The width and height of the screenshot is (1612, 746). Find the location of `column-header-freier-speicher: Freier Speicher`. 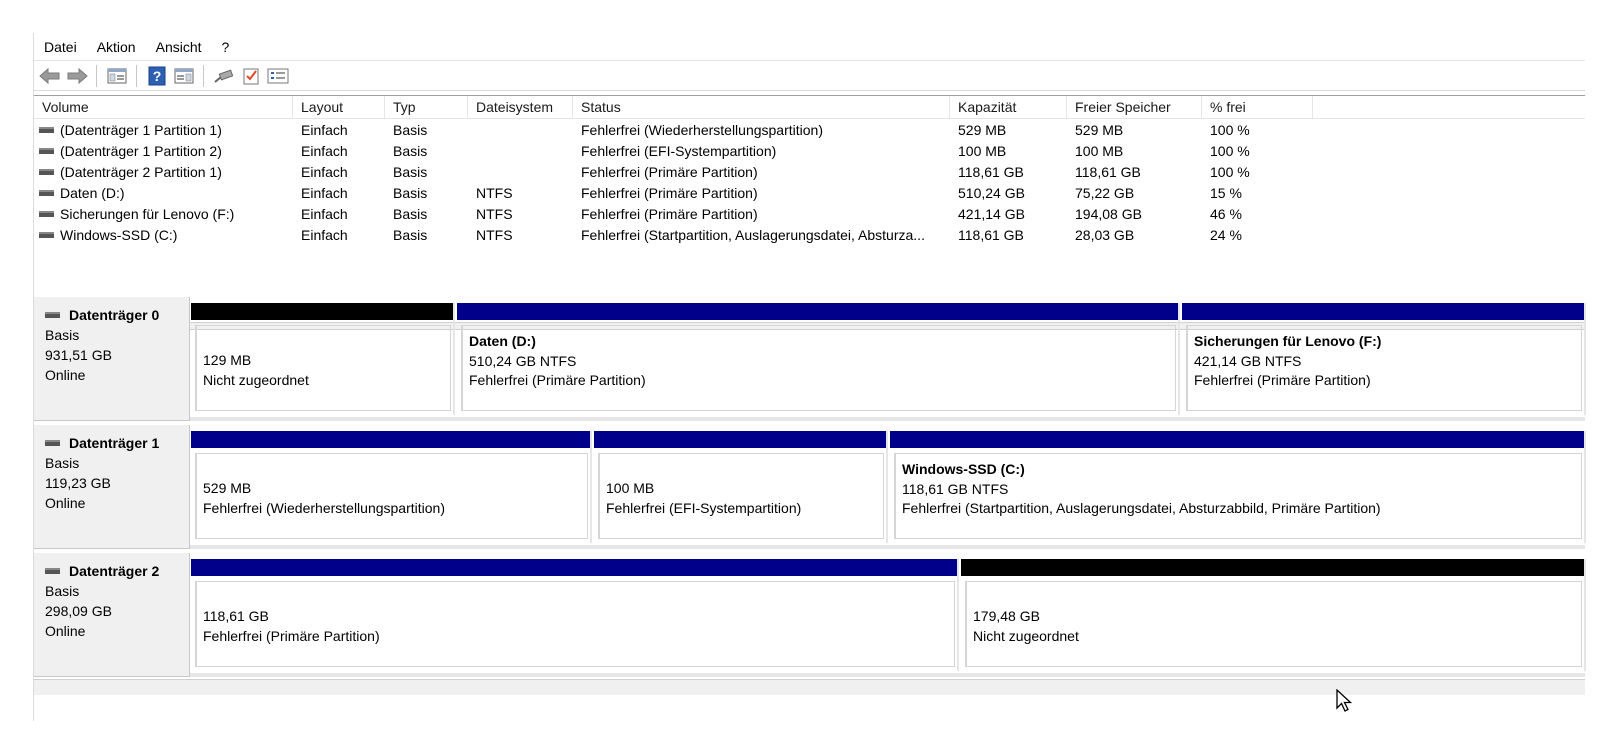

column-header-freier-speicher: Freier Speicher is located at coordinates (1134, 107).